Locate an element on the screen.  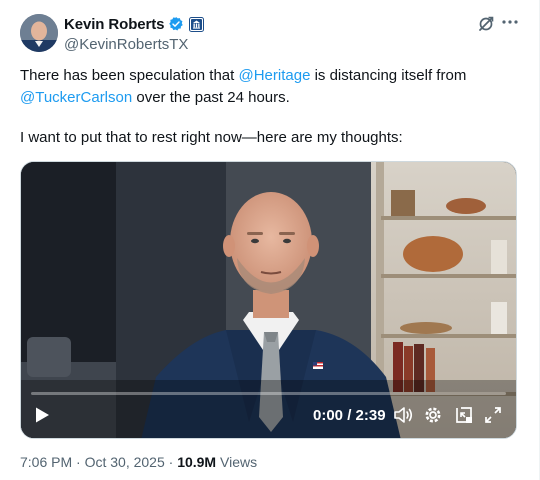
avatar is located at coordinates (39, 33).